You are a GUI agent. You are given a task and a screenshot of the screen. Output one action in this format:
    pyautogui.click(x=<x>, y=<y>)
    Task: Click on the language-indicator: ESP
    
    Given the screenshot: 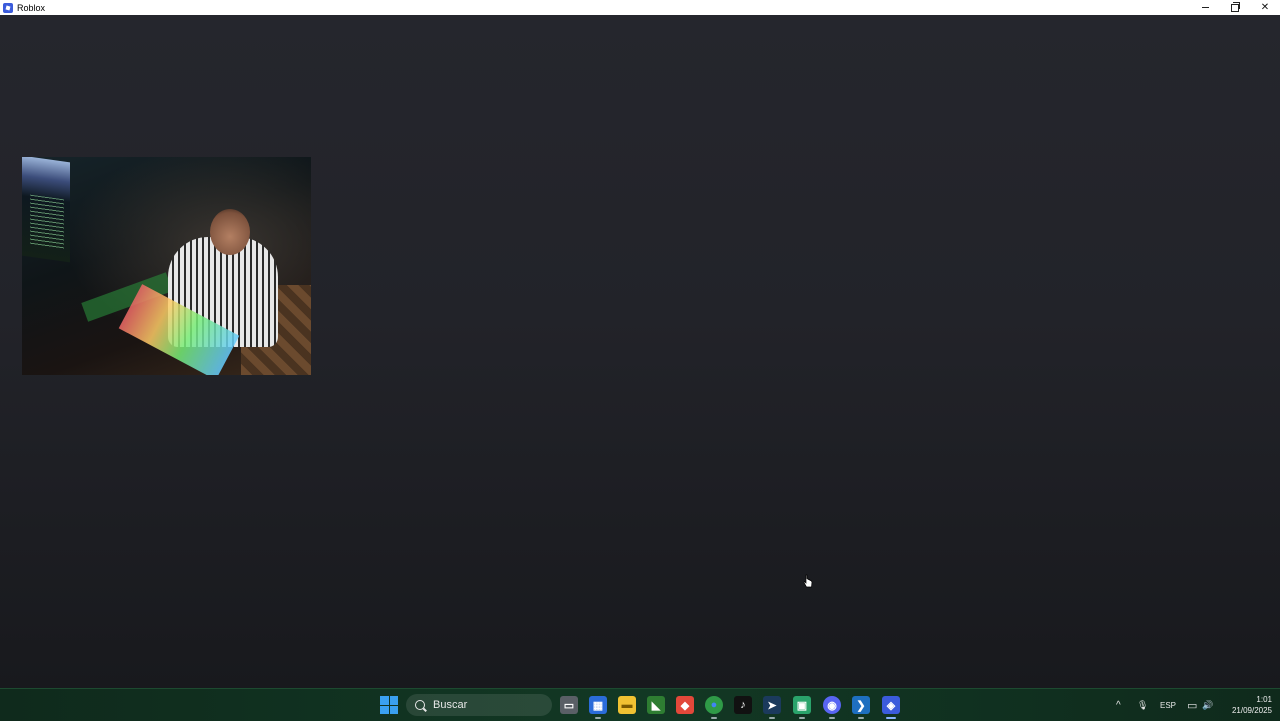 What is the action you would take?
    pyautogui.click(x=1168, y=705)
    